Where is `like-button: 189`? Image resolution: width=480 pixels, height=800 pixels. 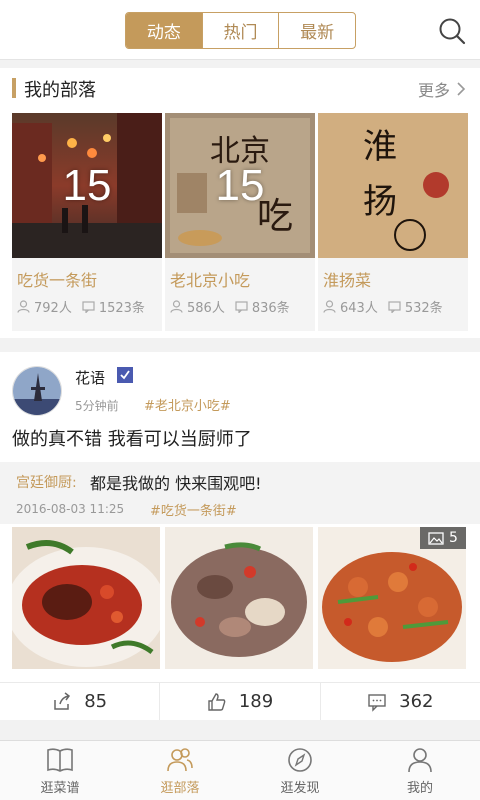
like-button: 189 is located at coordinates (240, 701).